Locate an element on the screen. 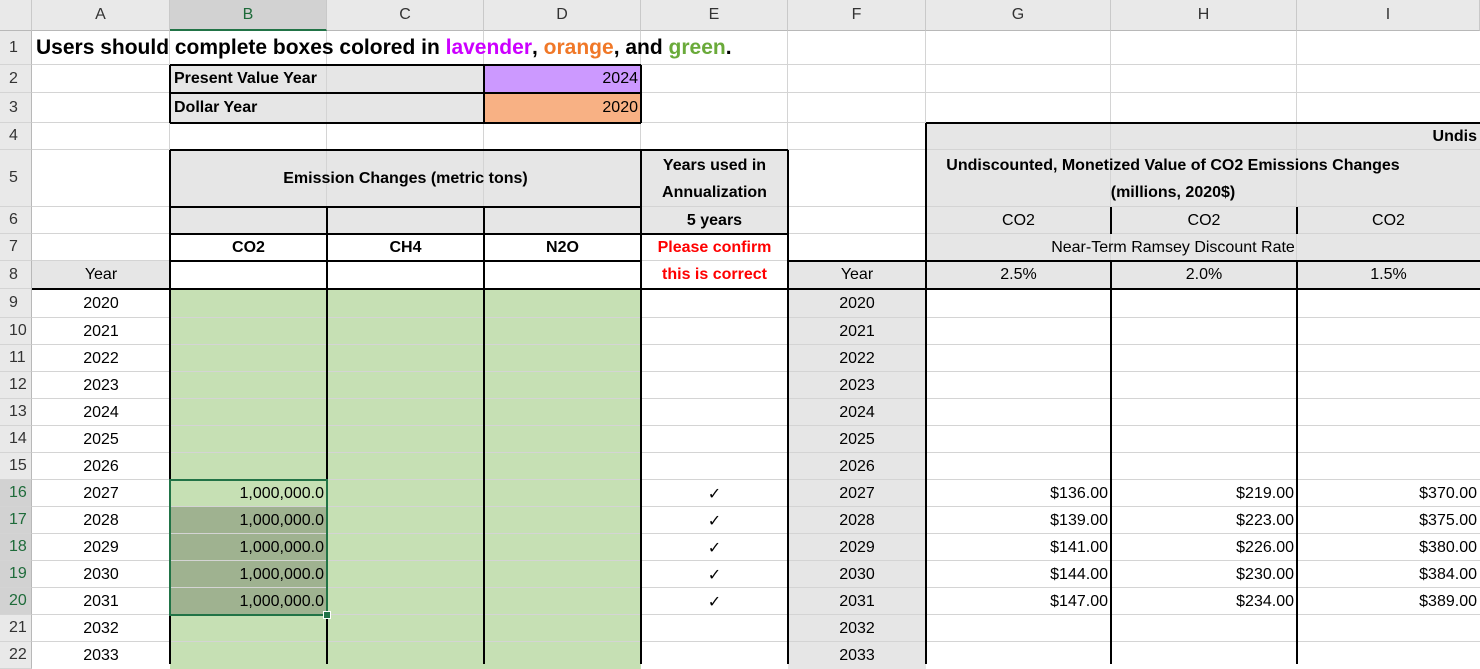 Image resolution: width=1480 pixels, height=669 pixels. right-year-cell: 2021 is located at coordinates (857, 331).